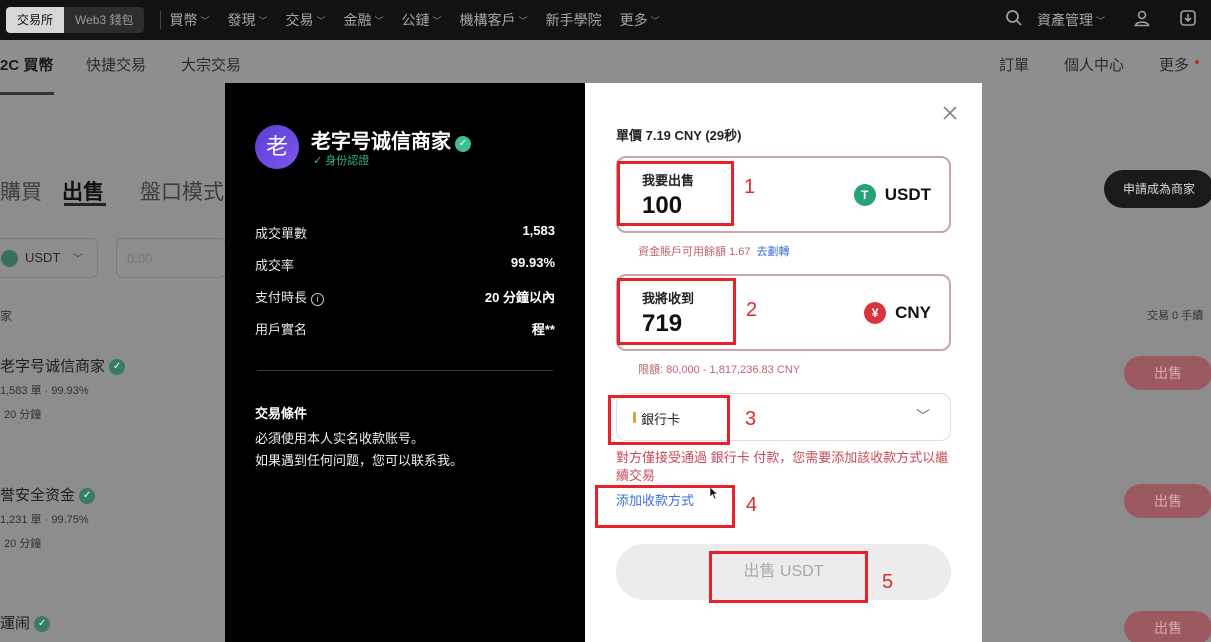  Describe the element at coordinates (1142, 20) in the screenshot. I see `user-icon` at that location.